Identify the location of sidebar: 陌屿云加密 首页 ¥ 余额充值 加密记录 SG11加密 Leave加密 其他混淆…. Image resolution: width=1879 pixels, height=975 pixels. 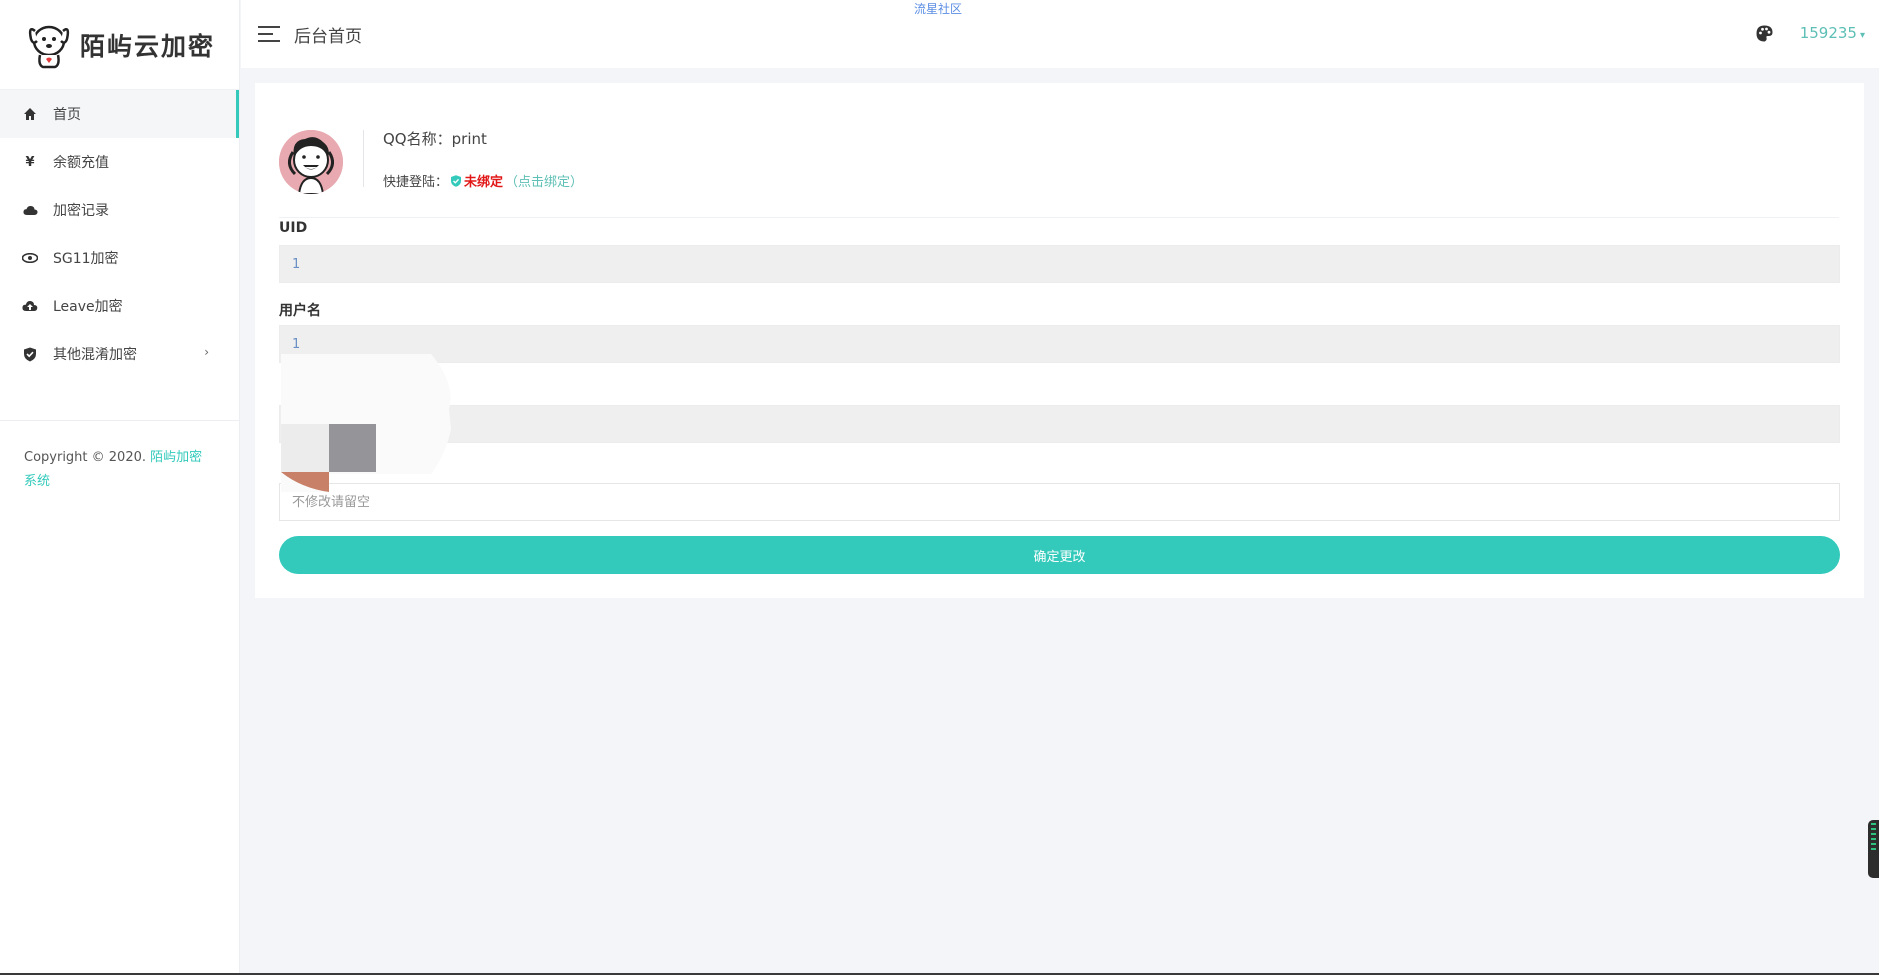
(120, 487).